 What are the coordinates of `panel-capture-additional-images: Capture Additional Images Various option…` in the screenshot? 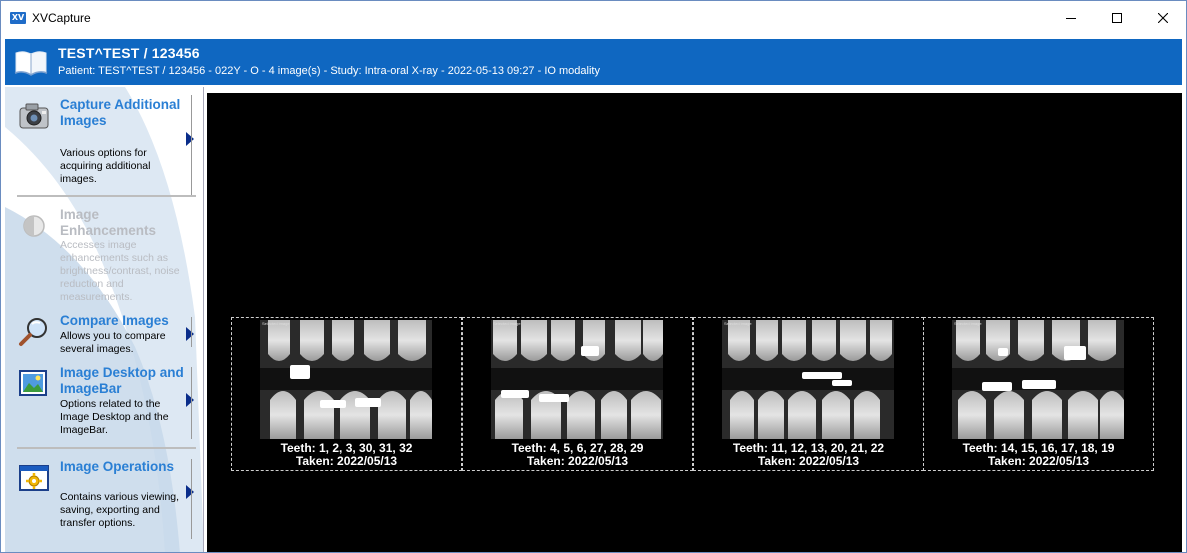 It's located at (102, 147).